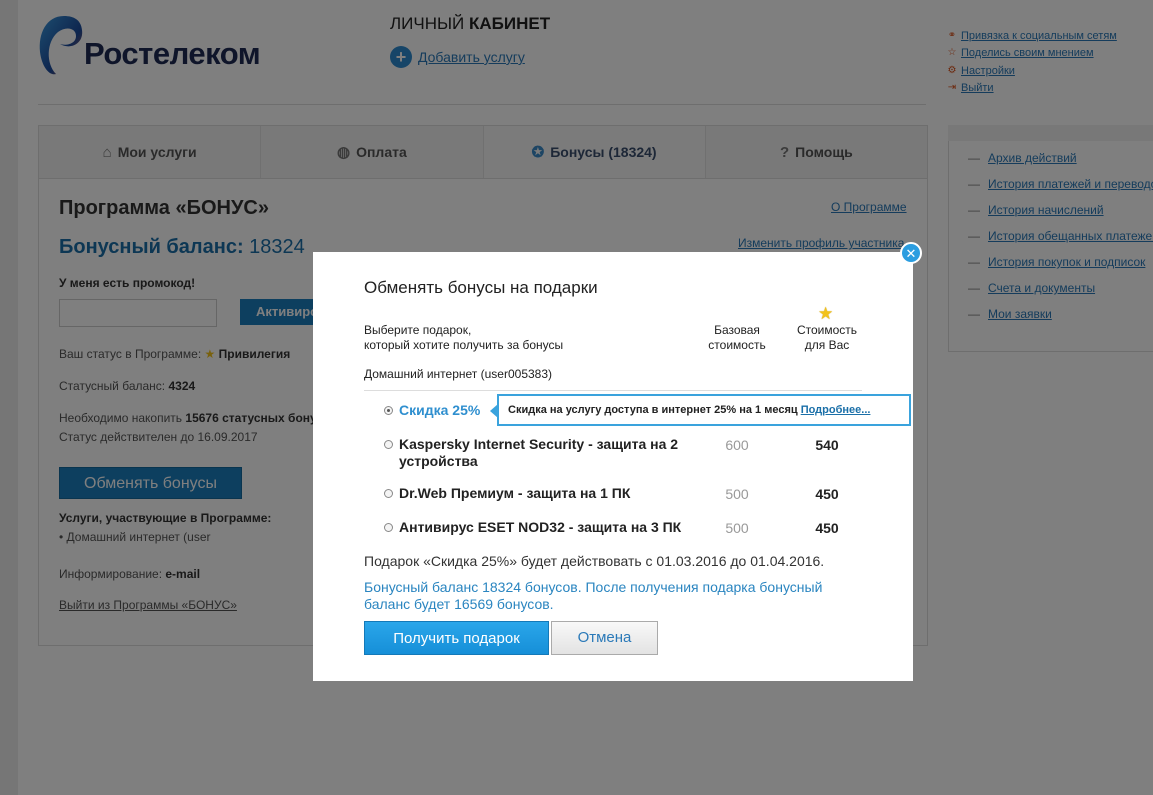 Image resolution: width=1153 pixels, height=795 pixels. What do you see at coordinates (737, 445) in the screenshot?
I see `gift-base-kaspersky: 600` at bounding box center [737, 445].